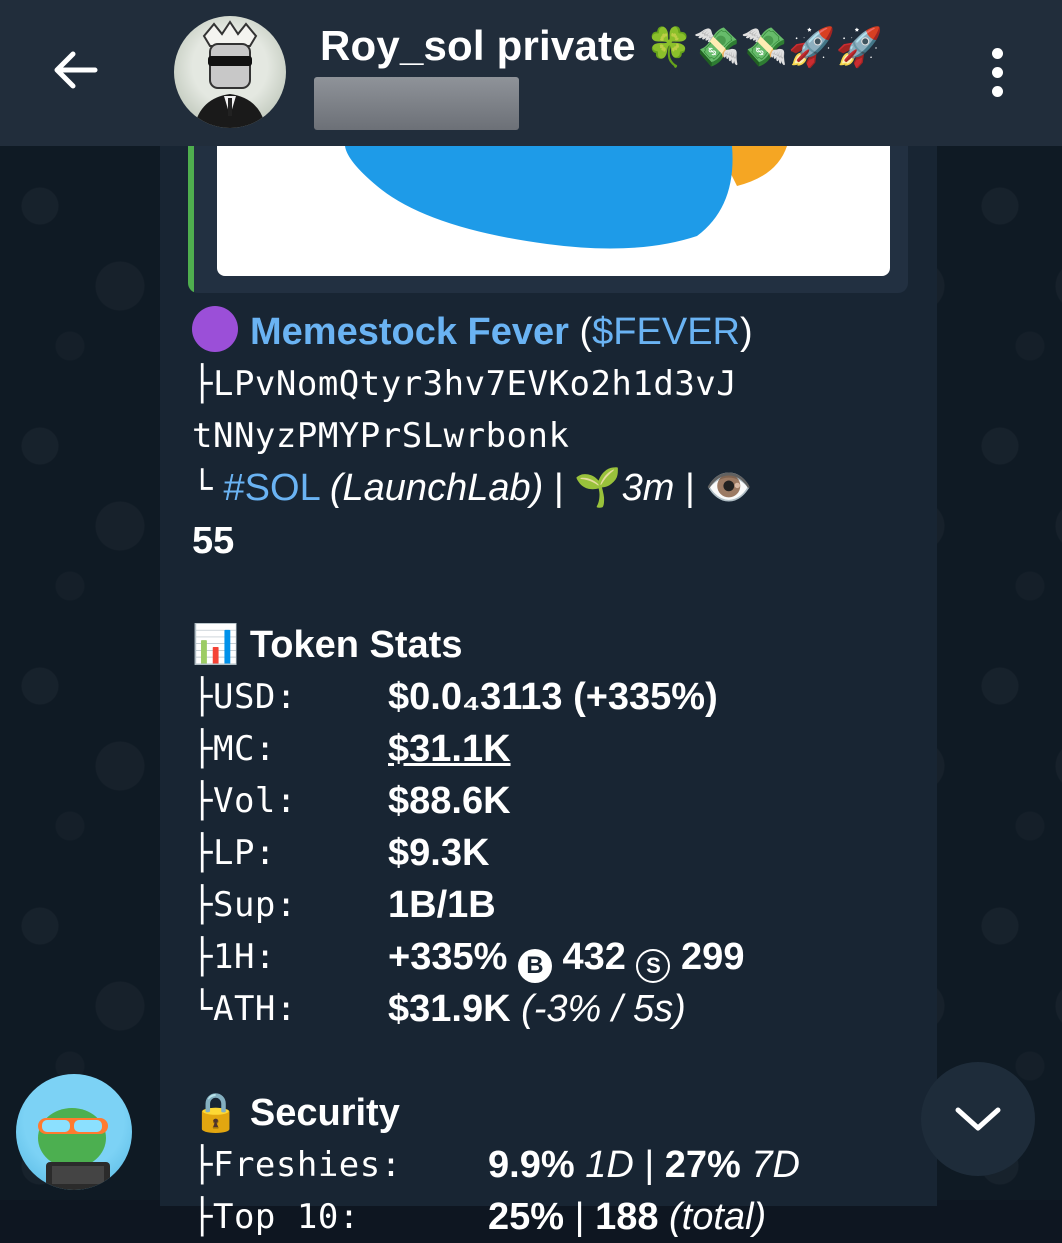 The height and width of the screenshot is (1243, 1062). I want to click on avatar-image, so click(230, 74).